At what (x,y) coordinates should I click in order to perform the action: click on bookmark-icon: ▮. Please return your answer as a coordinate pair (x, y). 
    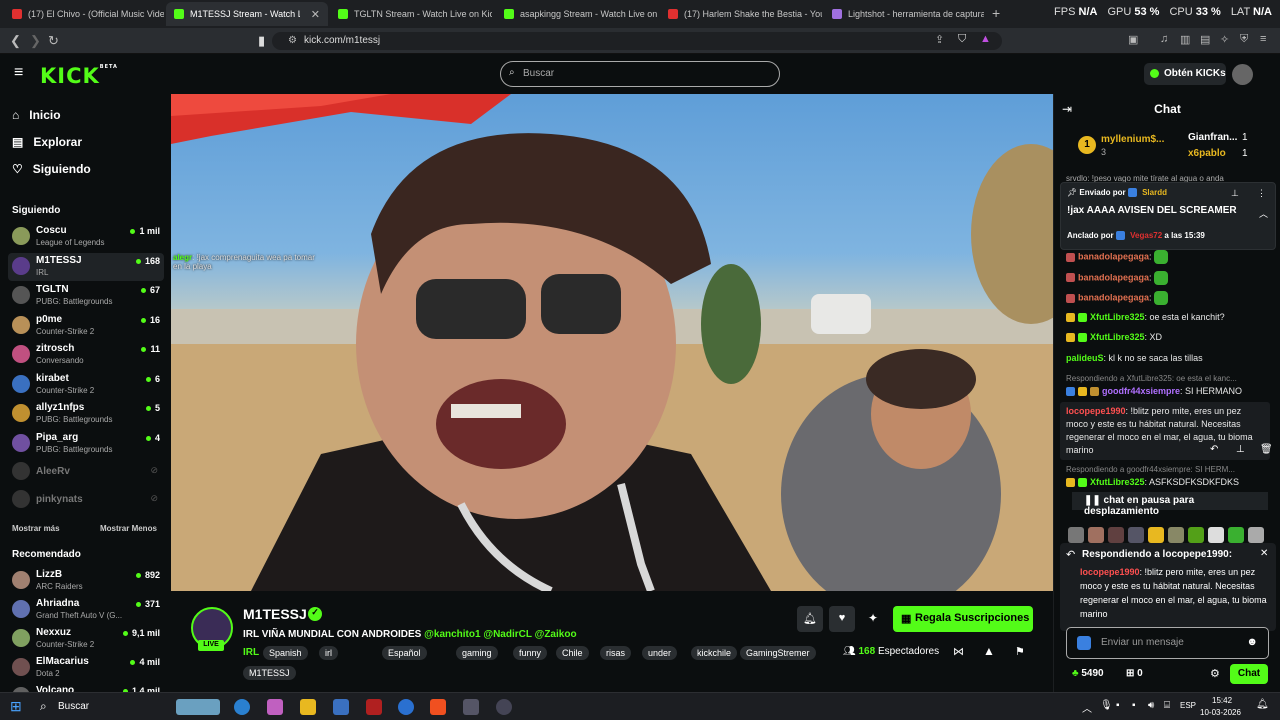
    Looking at the image, I should click on (261, 41).